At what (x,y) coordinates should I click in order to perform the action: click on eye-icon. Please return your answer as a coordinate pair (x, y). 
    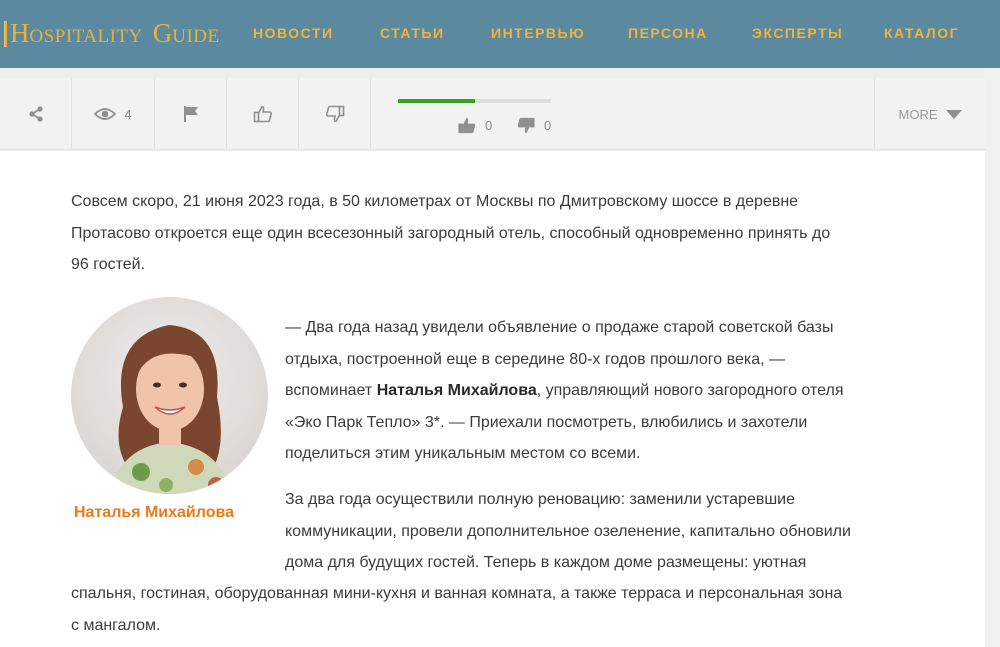
    Looking at the image, I should click on (105, 114).